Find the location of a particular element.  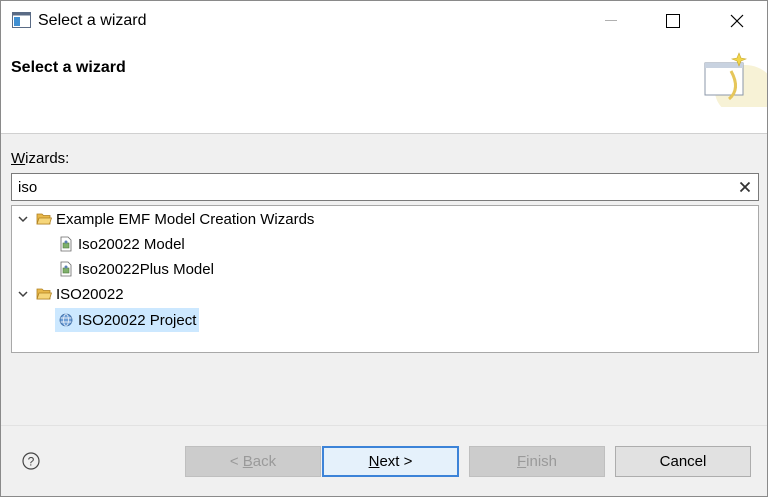

tree-item-example-emf-model-creation-wizards: Example EMF Model Creation Wizards is located at coordinates (165, 219).